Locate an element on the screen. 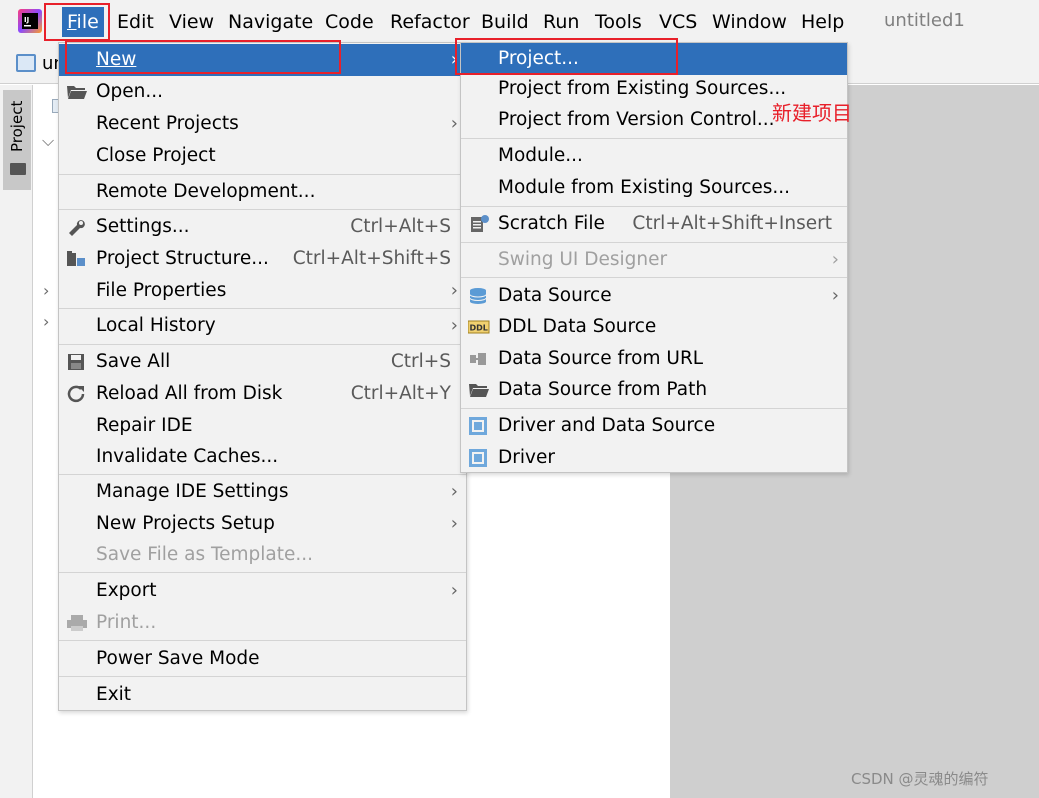 The width and height of the screenshot is (1039, 798). menu-item-exit-label: Exit is located at coordinates (114, 694).